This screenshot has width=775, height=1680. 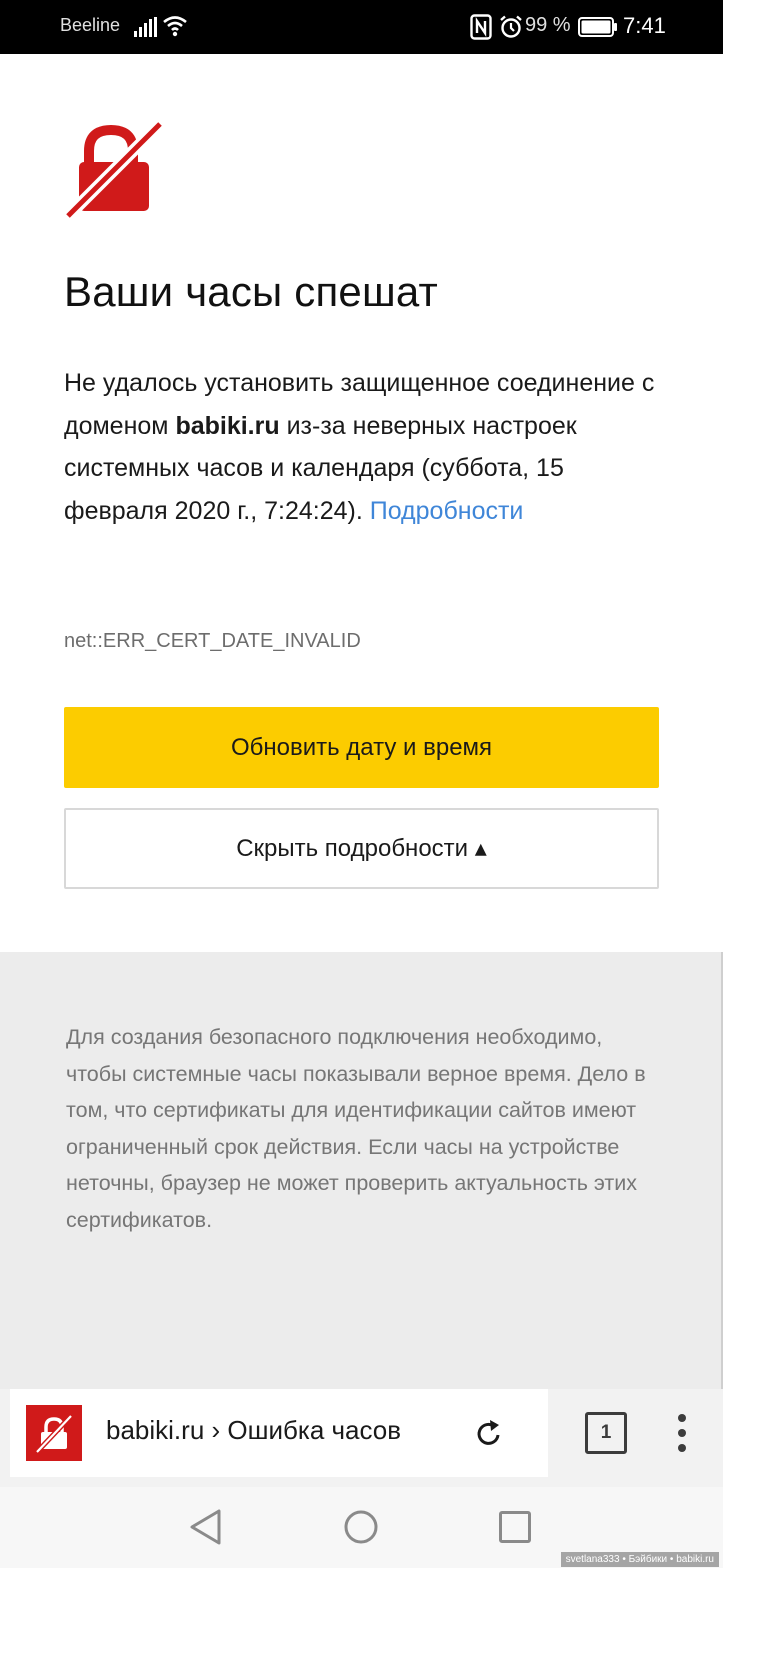 I want to click on status-bar: Beeline 99 % 7:41, so click(x=361, y=27).